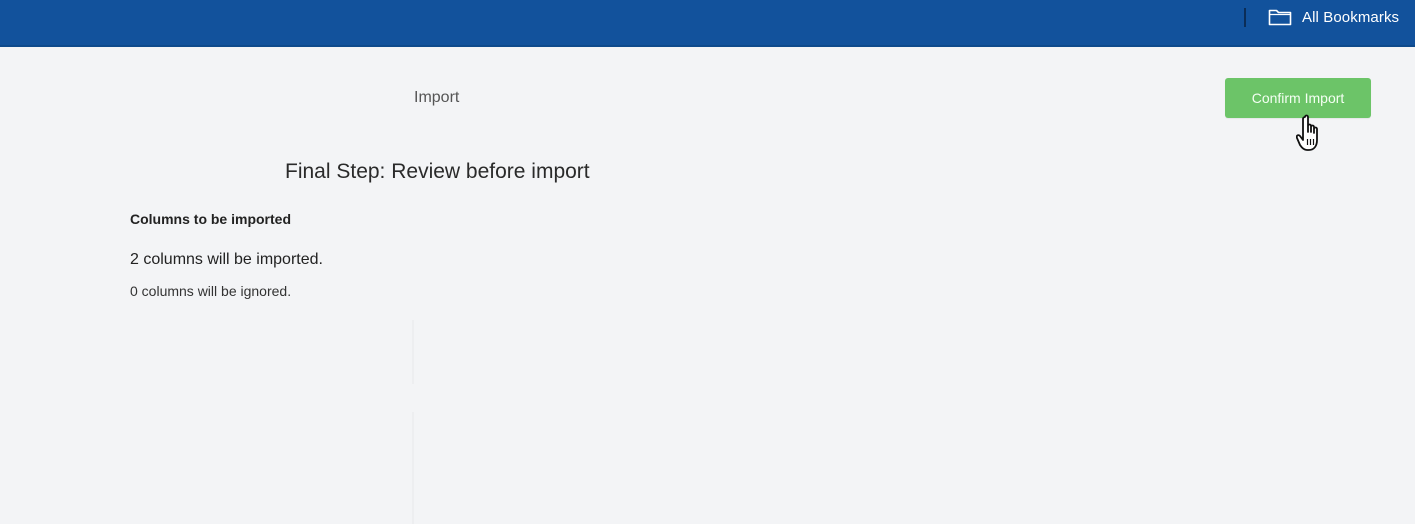 The width and height of the screenshot is (1415, 524). What do you see at coordinates (1307, 132) in the screenshot?
I see `hand-pointer-icon` at bounding box center [1307, 132].